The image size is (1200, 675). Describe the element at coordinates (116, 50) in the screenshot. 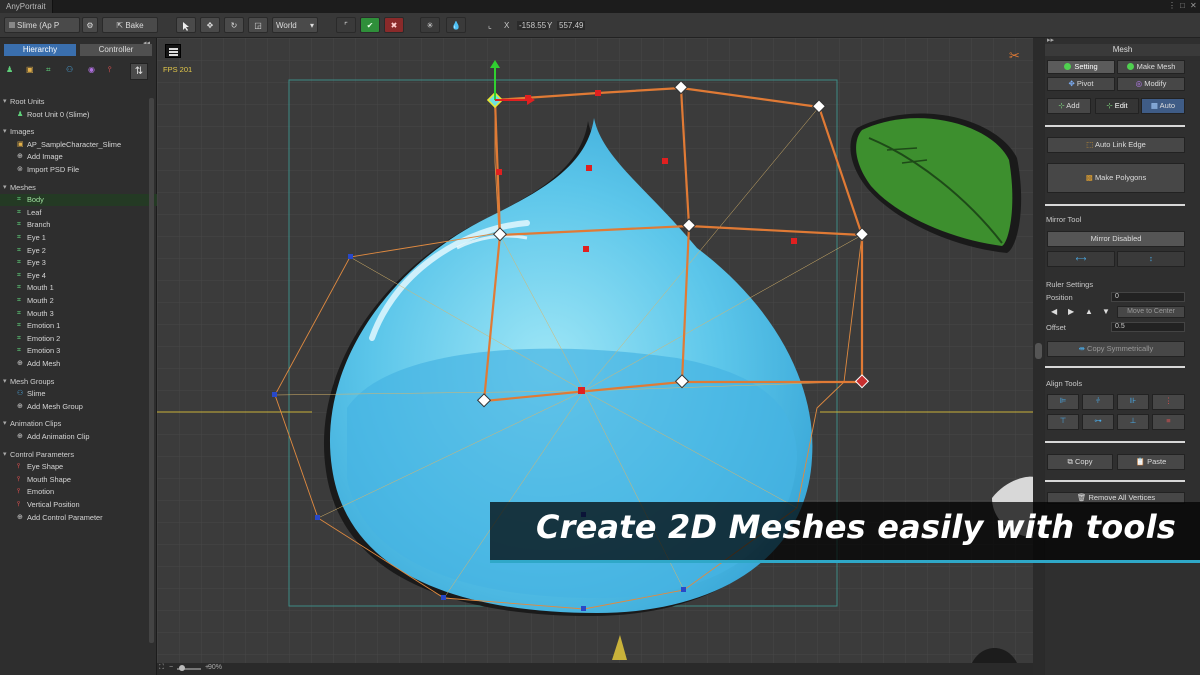

I see `tab-controller: Controller` at that location.